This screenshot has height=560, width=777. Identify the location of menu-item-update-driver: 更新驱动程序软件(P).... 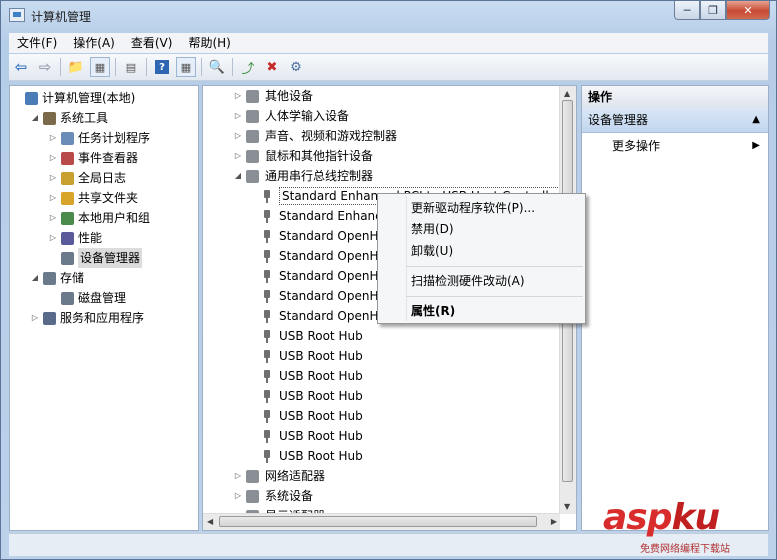
(473, 208).